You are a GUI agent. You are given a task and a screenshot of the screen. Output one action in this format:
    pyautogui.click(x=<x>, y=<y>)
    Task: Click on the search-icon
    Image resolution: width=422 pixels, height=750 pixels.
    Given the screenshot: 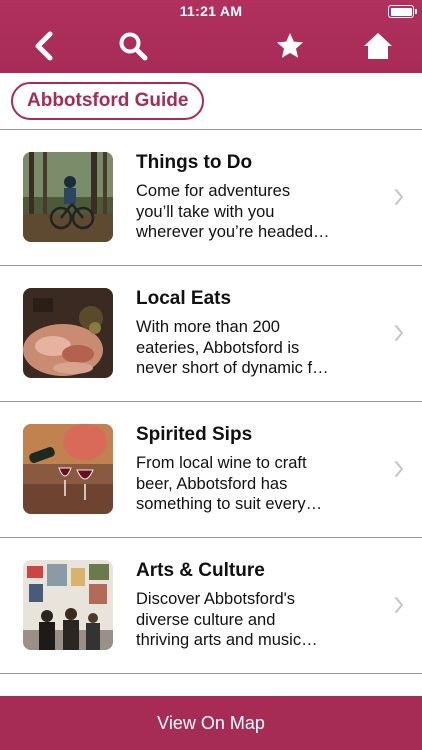 What is the action you would take?
    pyautogui.click(x=133, y=46)
    